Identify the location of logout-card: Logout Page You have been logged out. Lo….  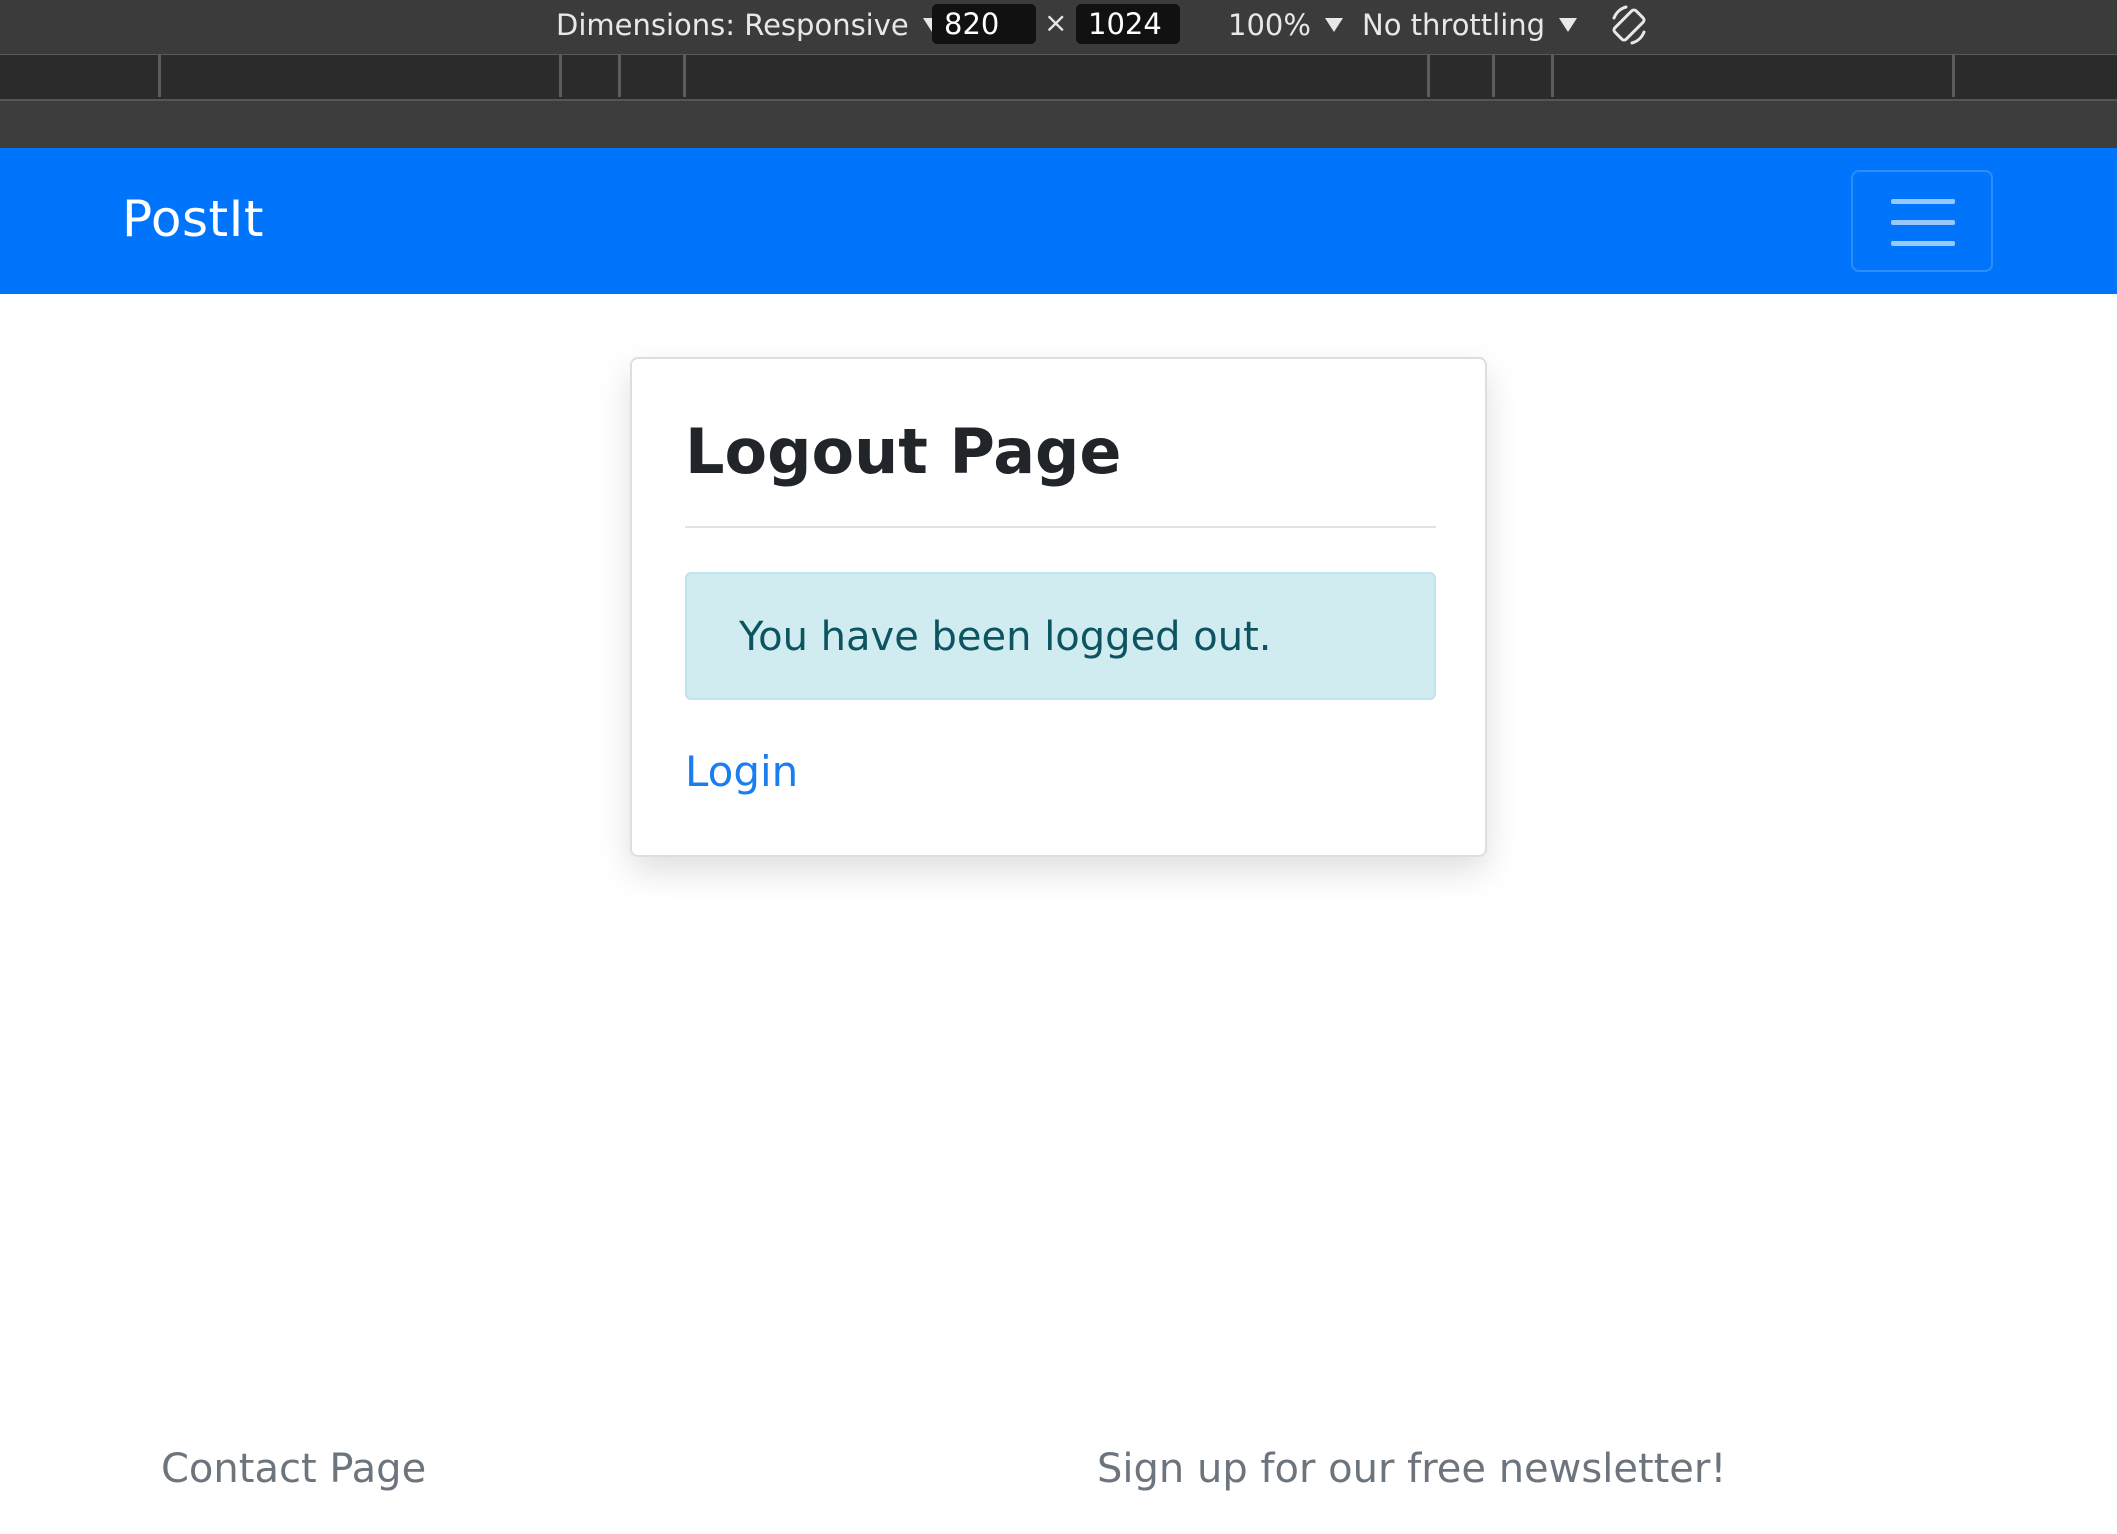
(1058, 607).